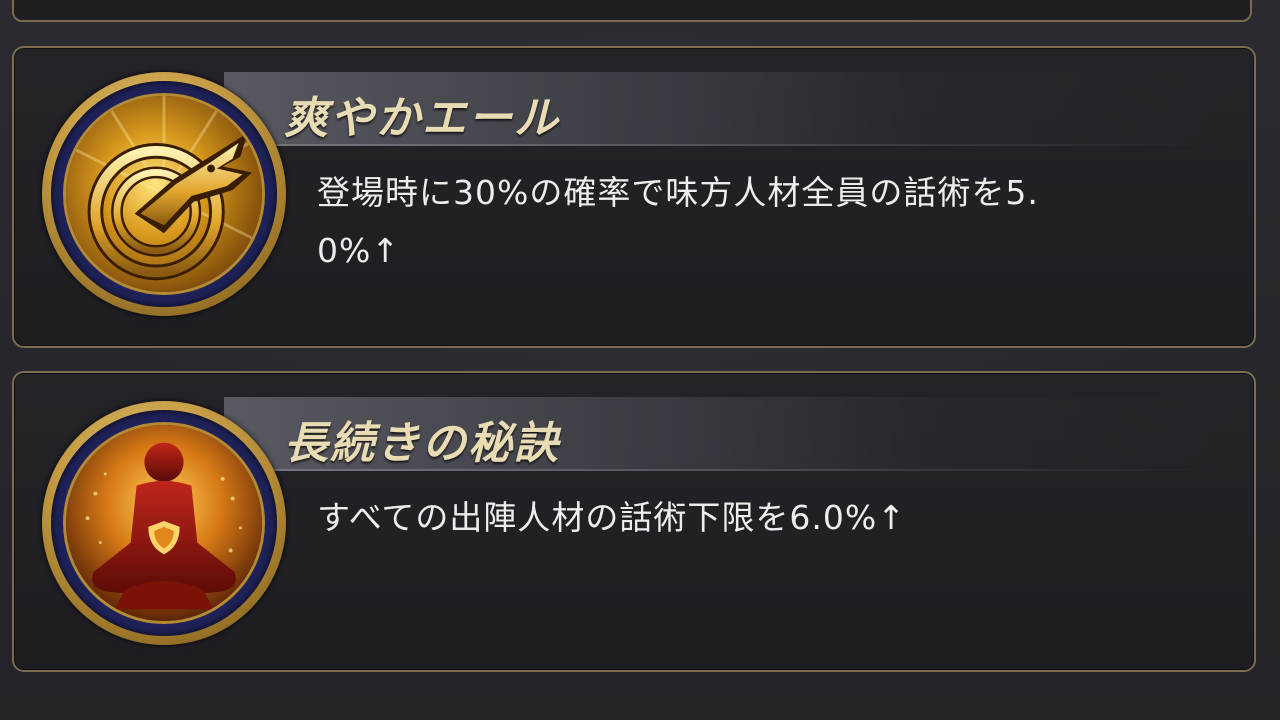 This screenshot has width=1280, height=720. I want to click on skill-description-line: 0%↑, so click(359, 250).